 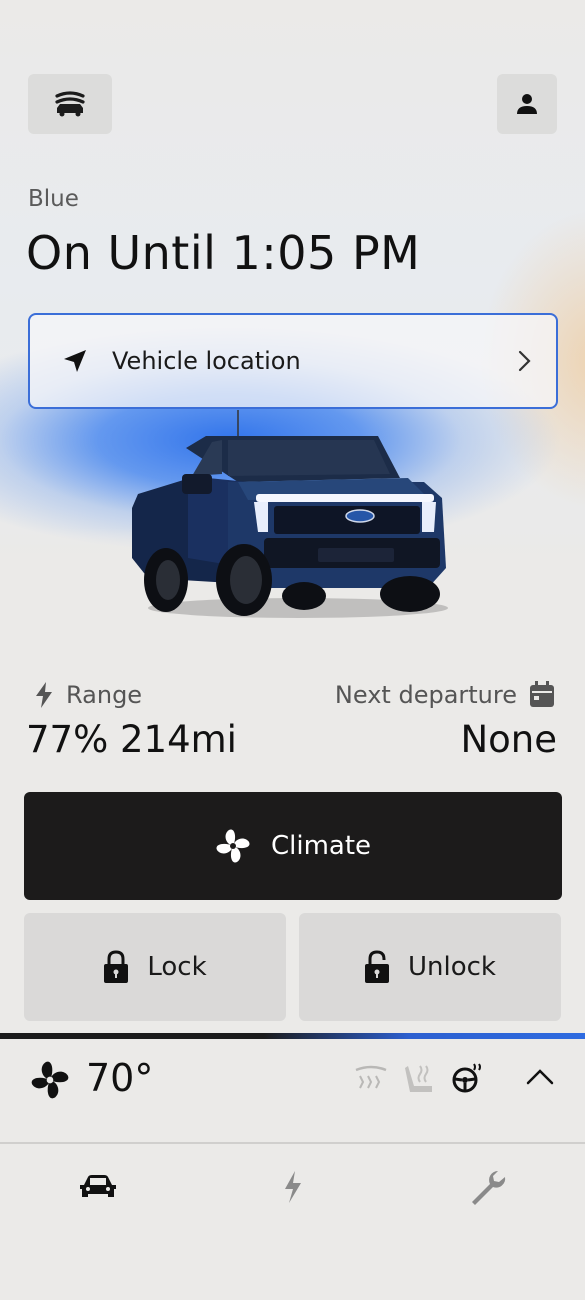 I want to click on navigation-arrow-icon, so click(x=75, y=361).